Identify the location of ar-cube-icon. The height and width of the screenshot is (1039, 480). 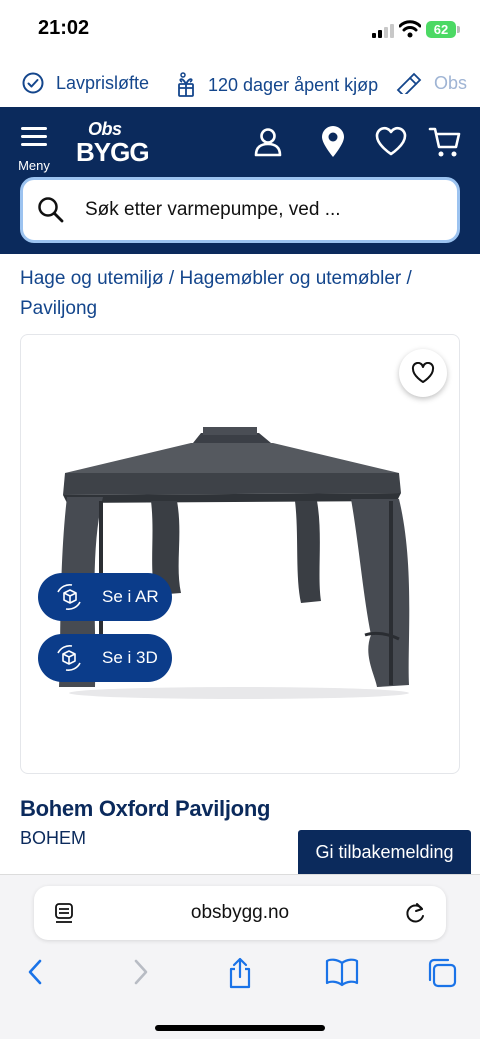
(69, 597).